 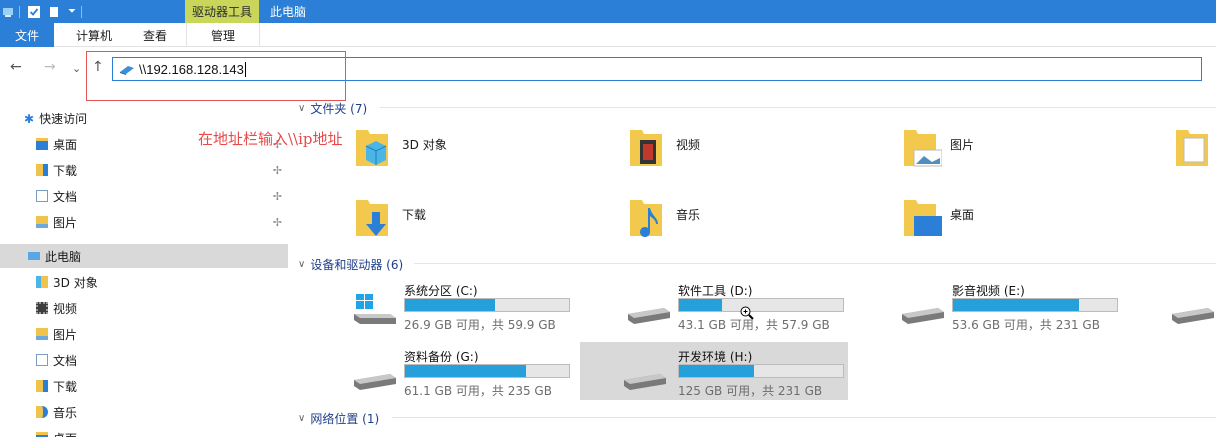 I want to click on drive-item-d: 软件工具 (D:) 43.1 GB 可用，共 57.9 GB, so click(x=752, y=305).